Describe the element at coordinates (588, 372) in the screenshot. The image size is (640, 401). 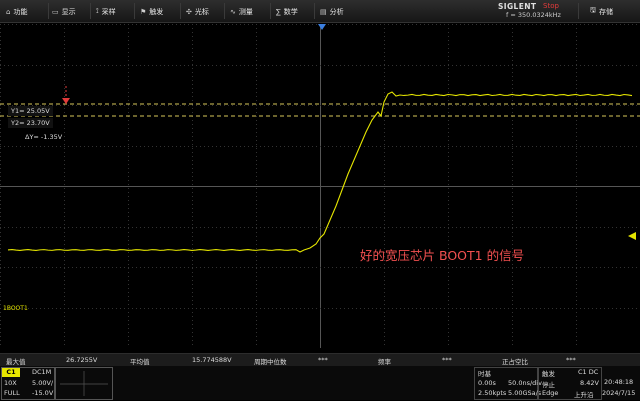
I see `trigger-channel: C1 DC` at that location.